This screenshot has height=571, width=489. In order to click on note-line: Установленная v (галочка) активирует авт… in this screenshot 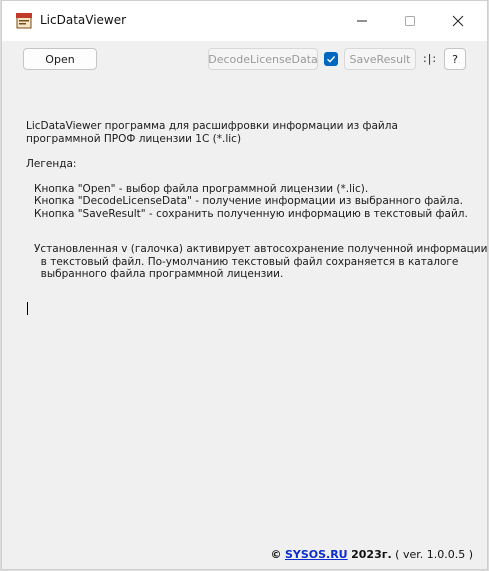, I will do `click(261, 249)`.